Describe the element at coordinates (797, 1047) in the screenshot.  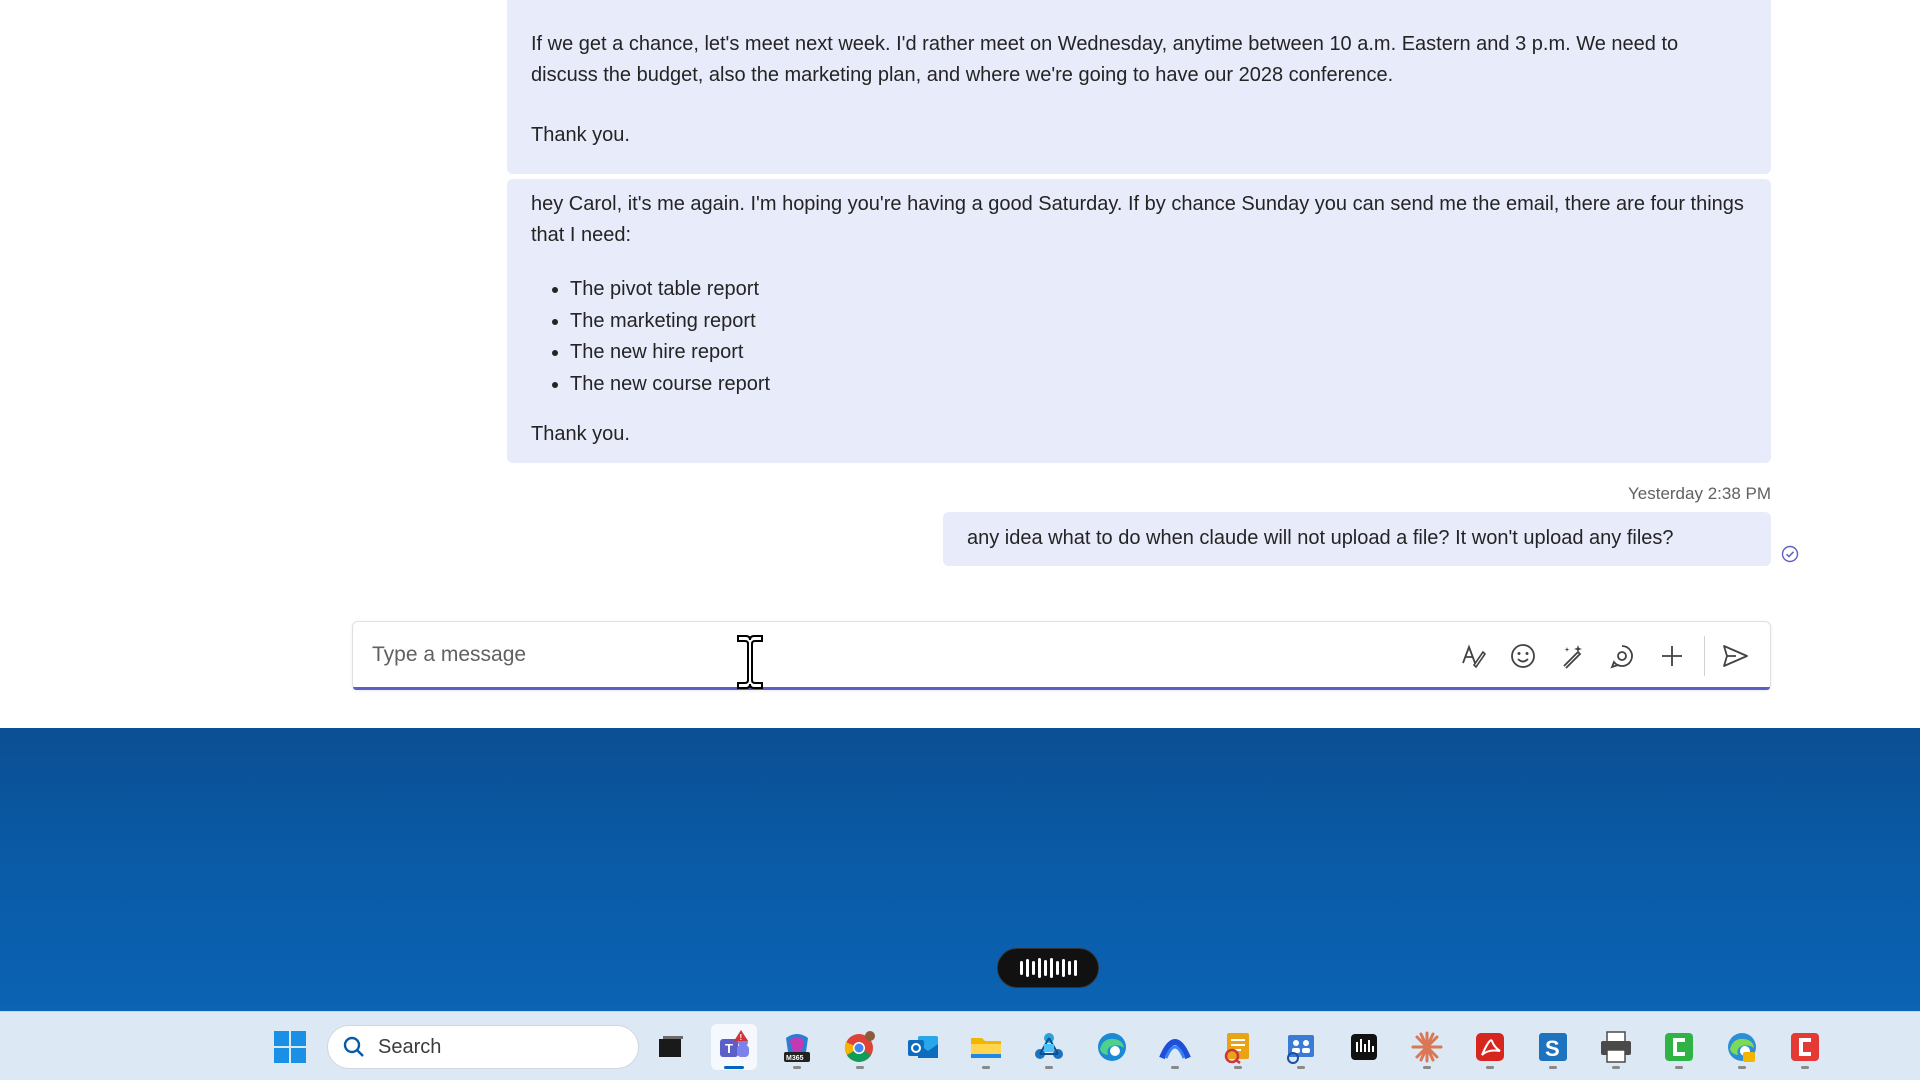
I see `m365-icon: M365` at that location.